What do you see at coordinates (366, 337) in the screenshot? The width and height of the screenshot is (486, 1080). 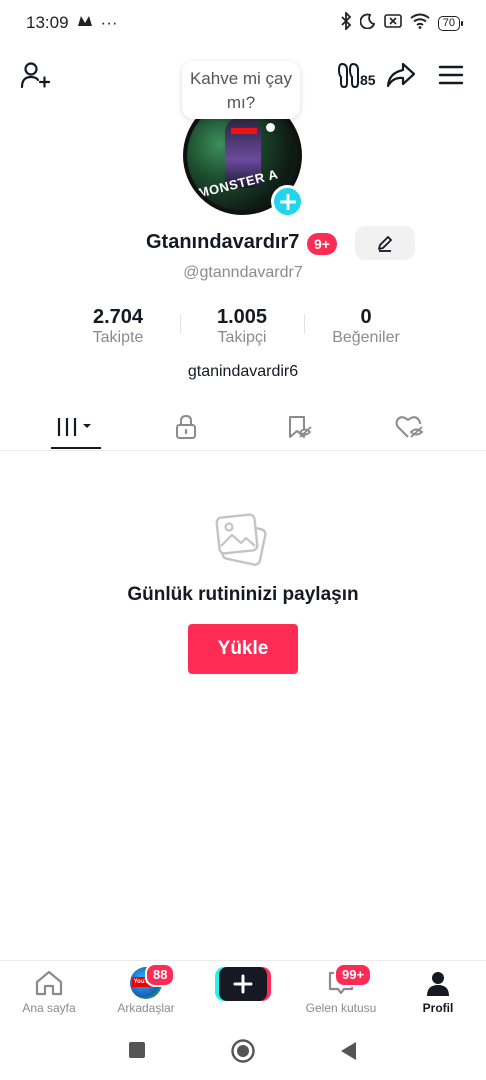 I see `stat-label: Beğeniler` at bounding box center [366, 337].